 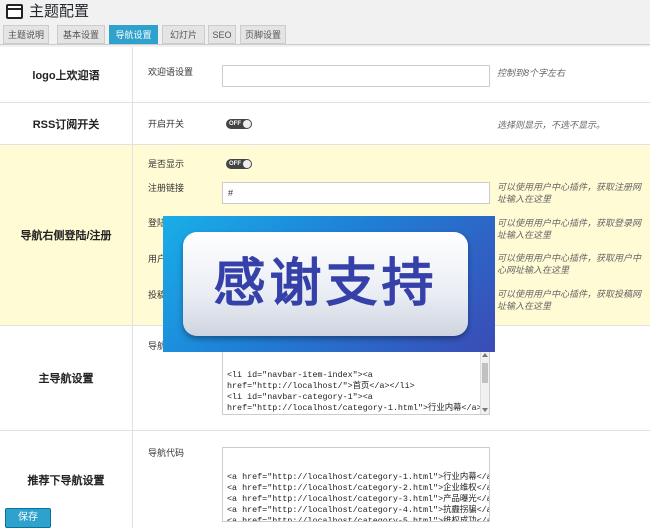 What do you see at coordinates (485, 373) in the screenshot?
I see `scroll-thumb` at bounding box center [485, 373].